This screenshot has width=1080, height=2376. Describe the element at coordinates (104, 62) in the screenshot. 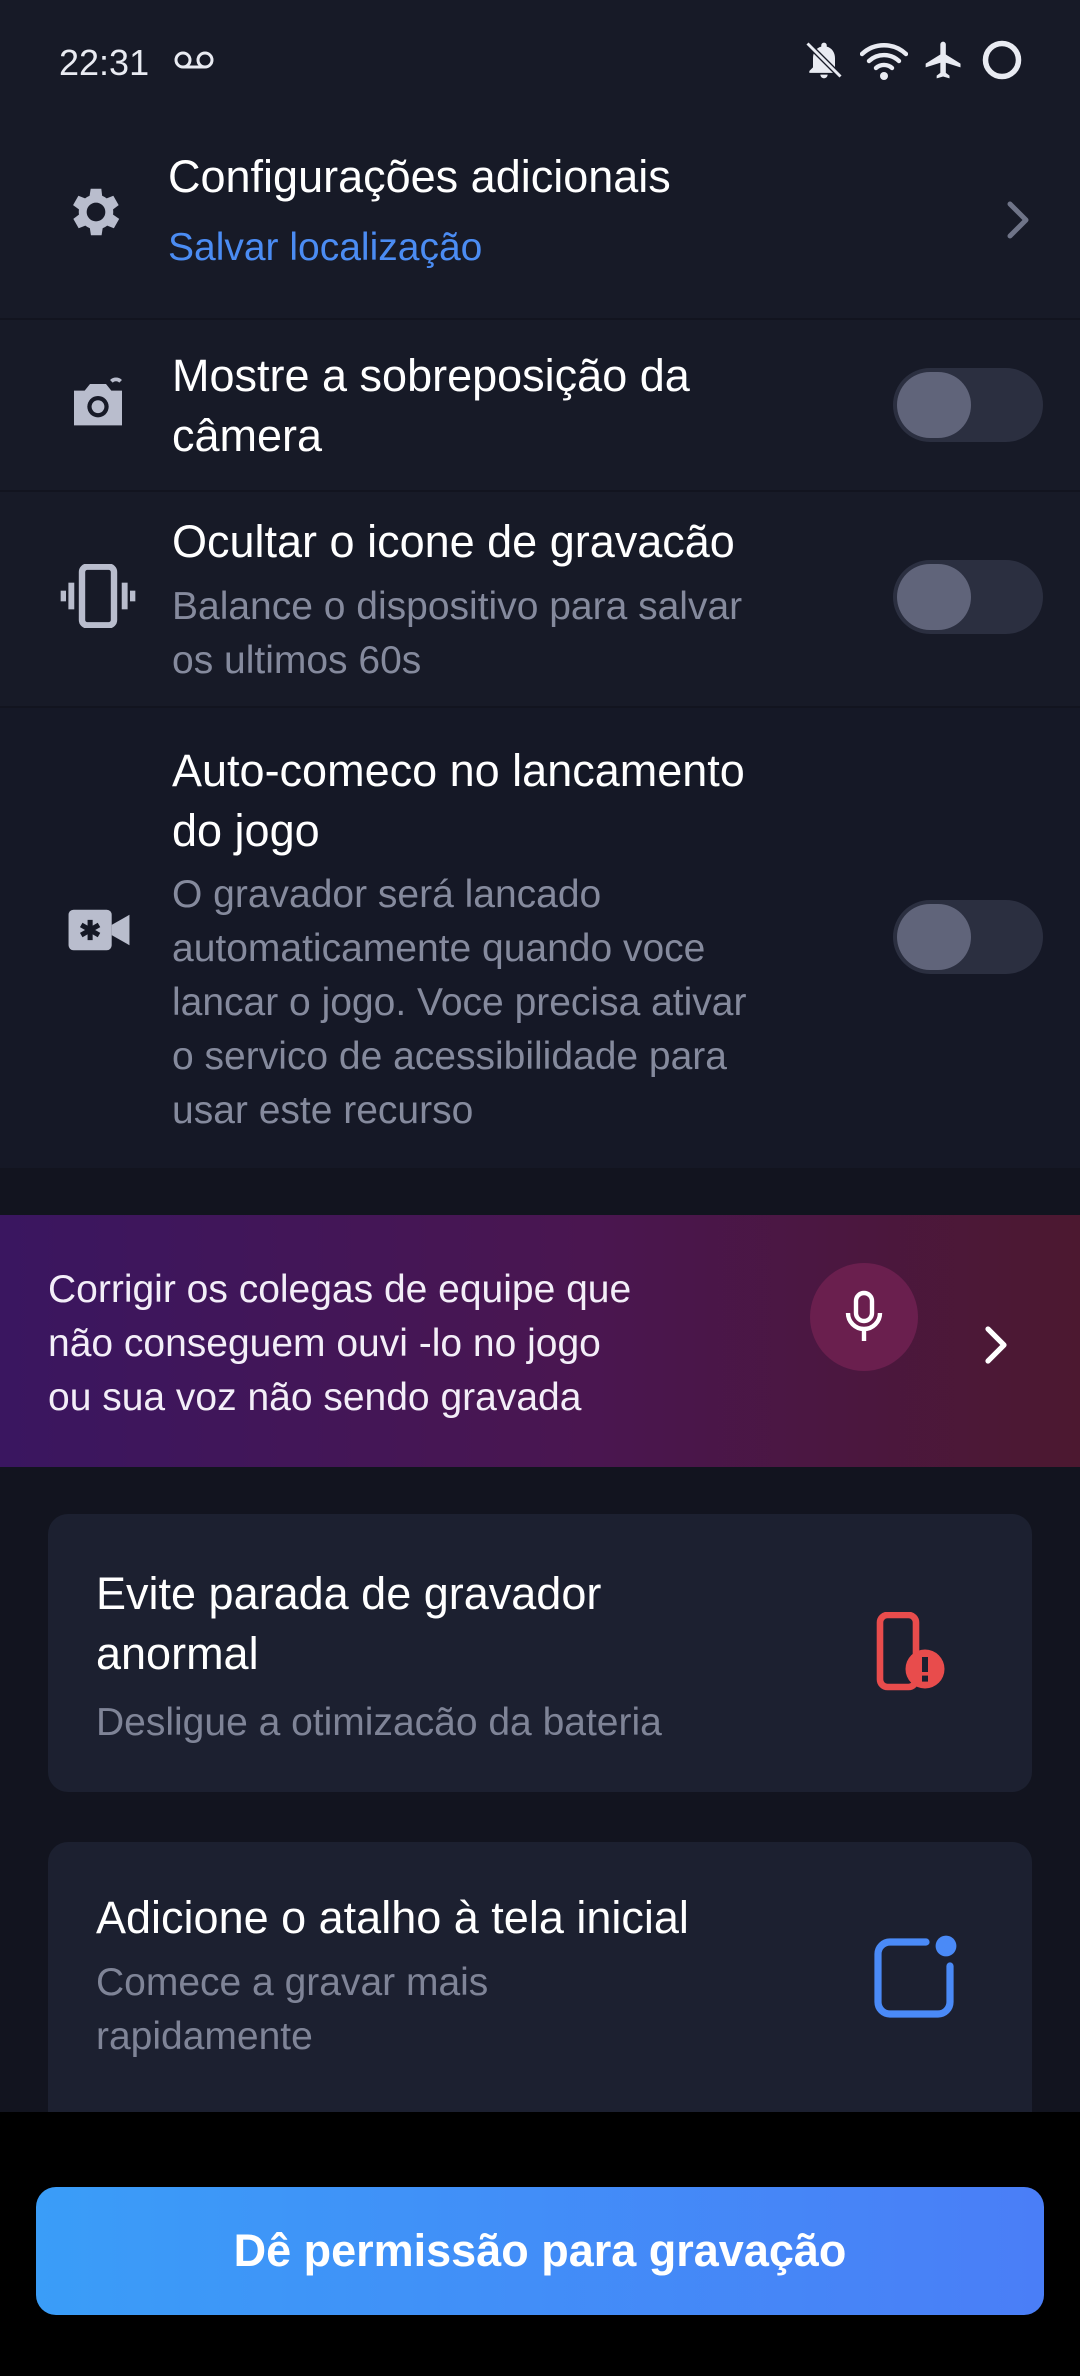

I see `status-time: 22:31` at that location.